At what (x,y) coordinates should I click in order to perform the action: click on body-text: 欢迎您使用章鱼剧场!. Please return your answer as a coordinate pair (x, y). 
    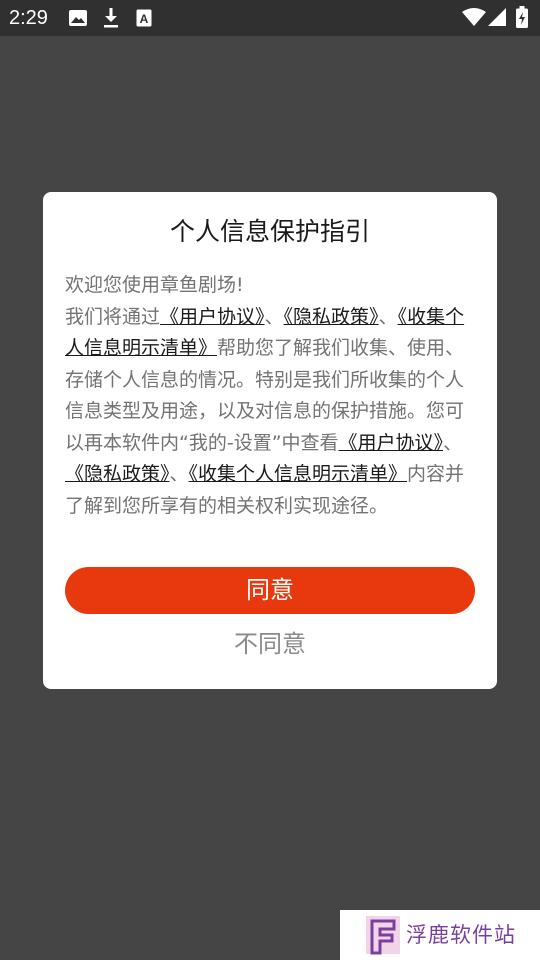
    Looking at the image, I should click on (154, 285).